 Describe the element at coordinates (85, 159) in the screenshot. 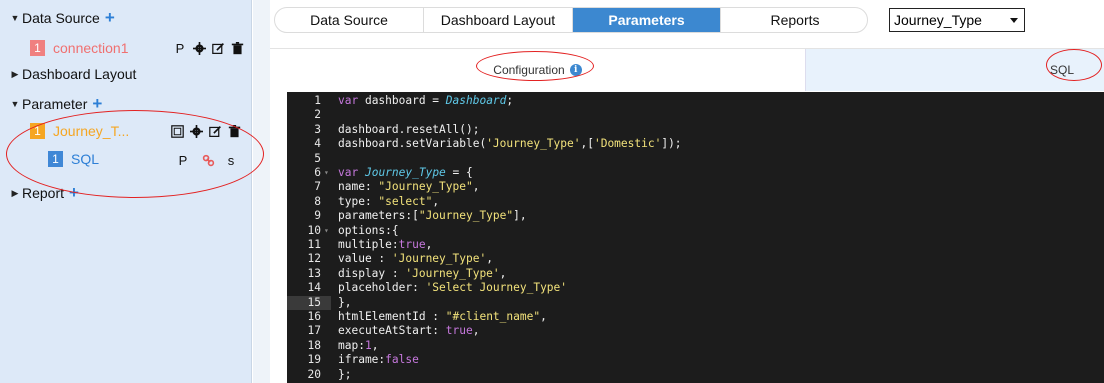

I see `sql-label: SQL` at that location.